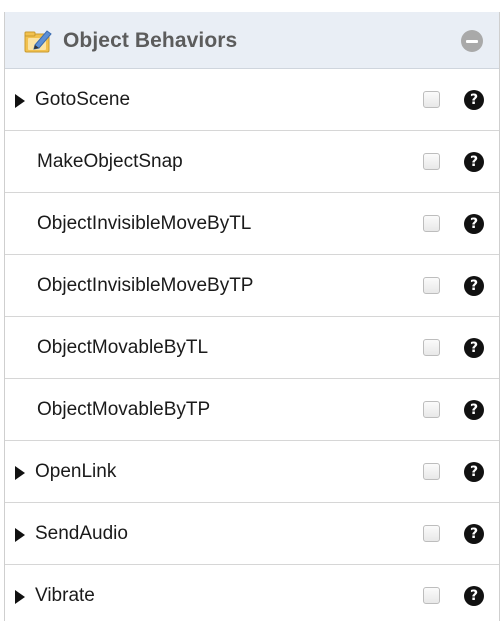  What do you see at coordinates (76, 471) in the screenshot?
I see `behavior-label: OpenLink` at bounding box center [76, 471].